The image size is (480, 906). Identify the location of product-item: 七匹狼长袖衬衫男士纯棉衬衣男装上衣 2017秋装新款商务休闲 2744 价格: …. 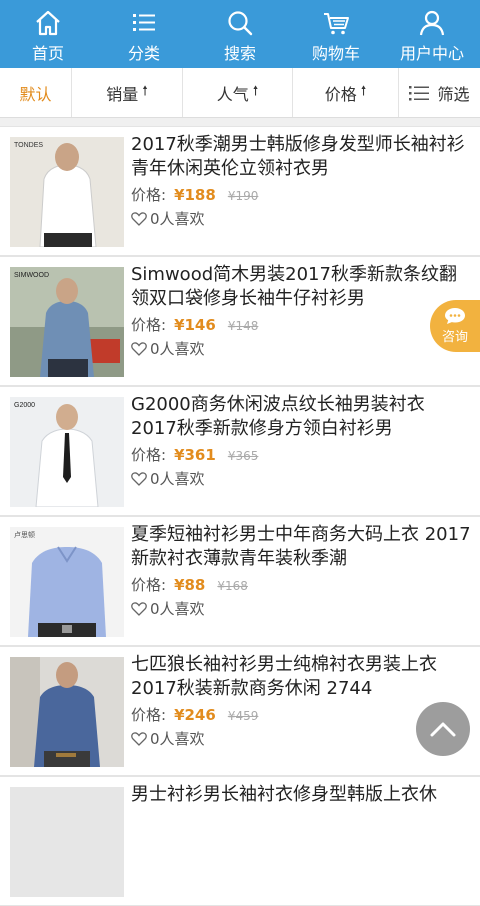
(240, 711).